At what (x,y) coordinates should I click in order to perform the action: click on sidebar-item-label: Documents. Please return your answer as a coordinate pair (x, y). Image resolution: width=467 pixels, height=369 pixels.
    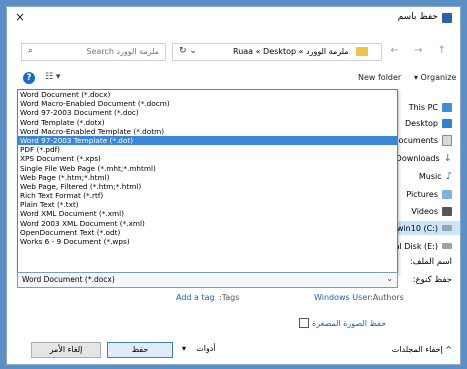
    Looking at the image, I should click on (415, 140).